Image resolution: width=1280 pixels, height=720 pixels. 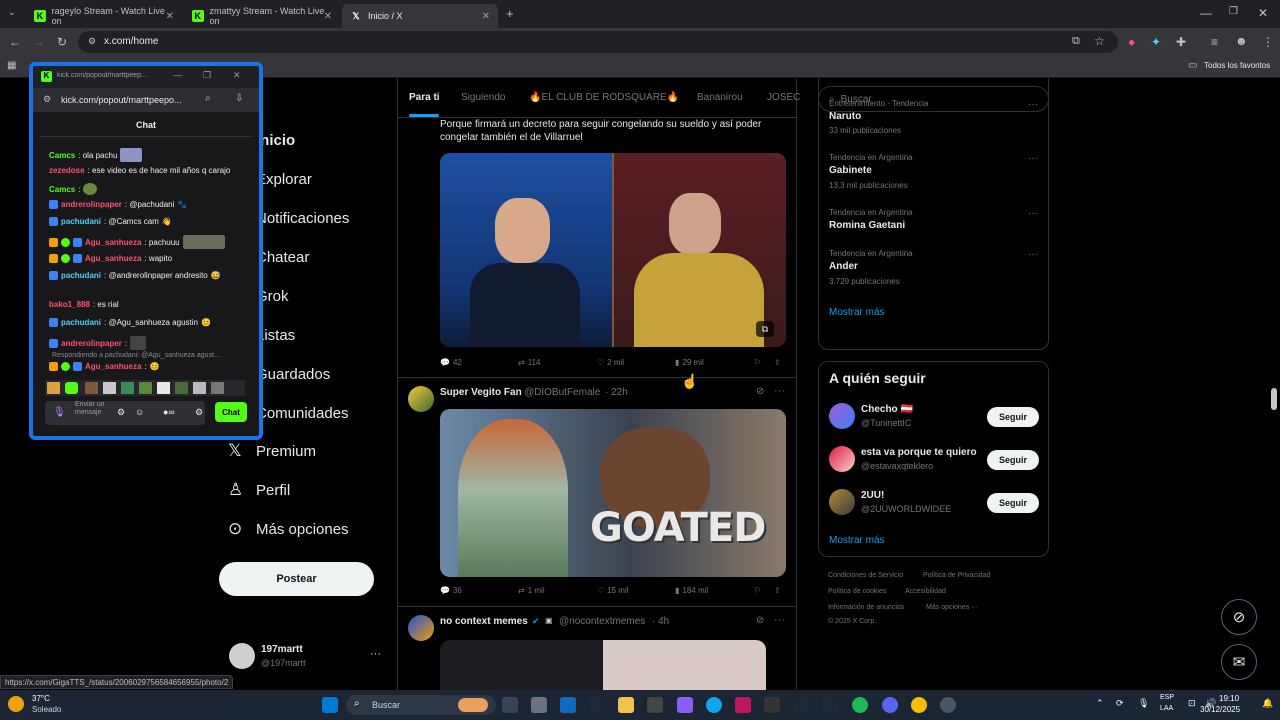 I want to click on new-tab-button: +, so click(x=510, y=13).